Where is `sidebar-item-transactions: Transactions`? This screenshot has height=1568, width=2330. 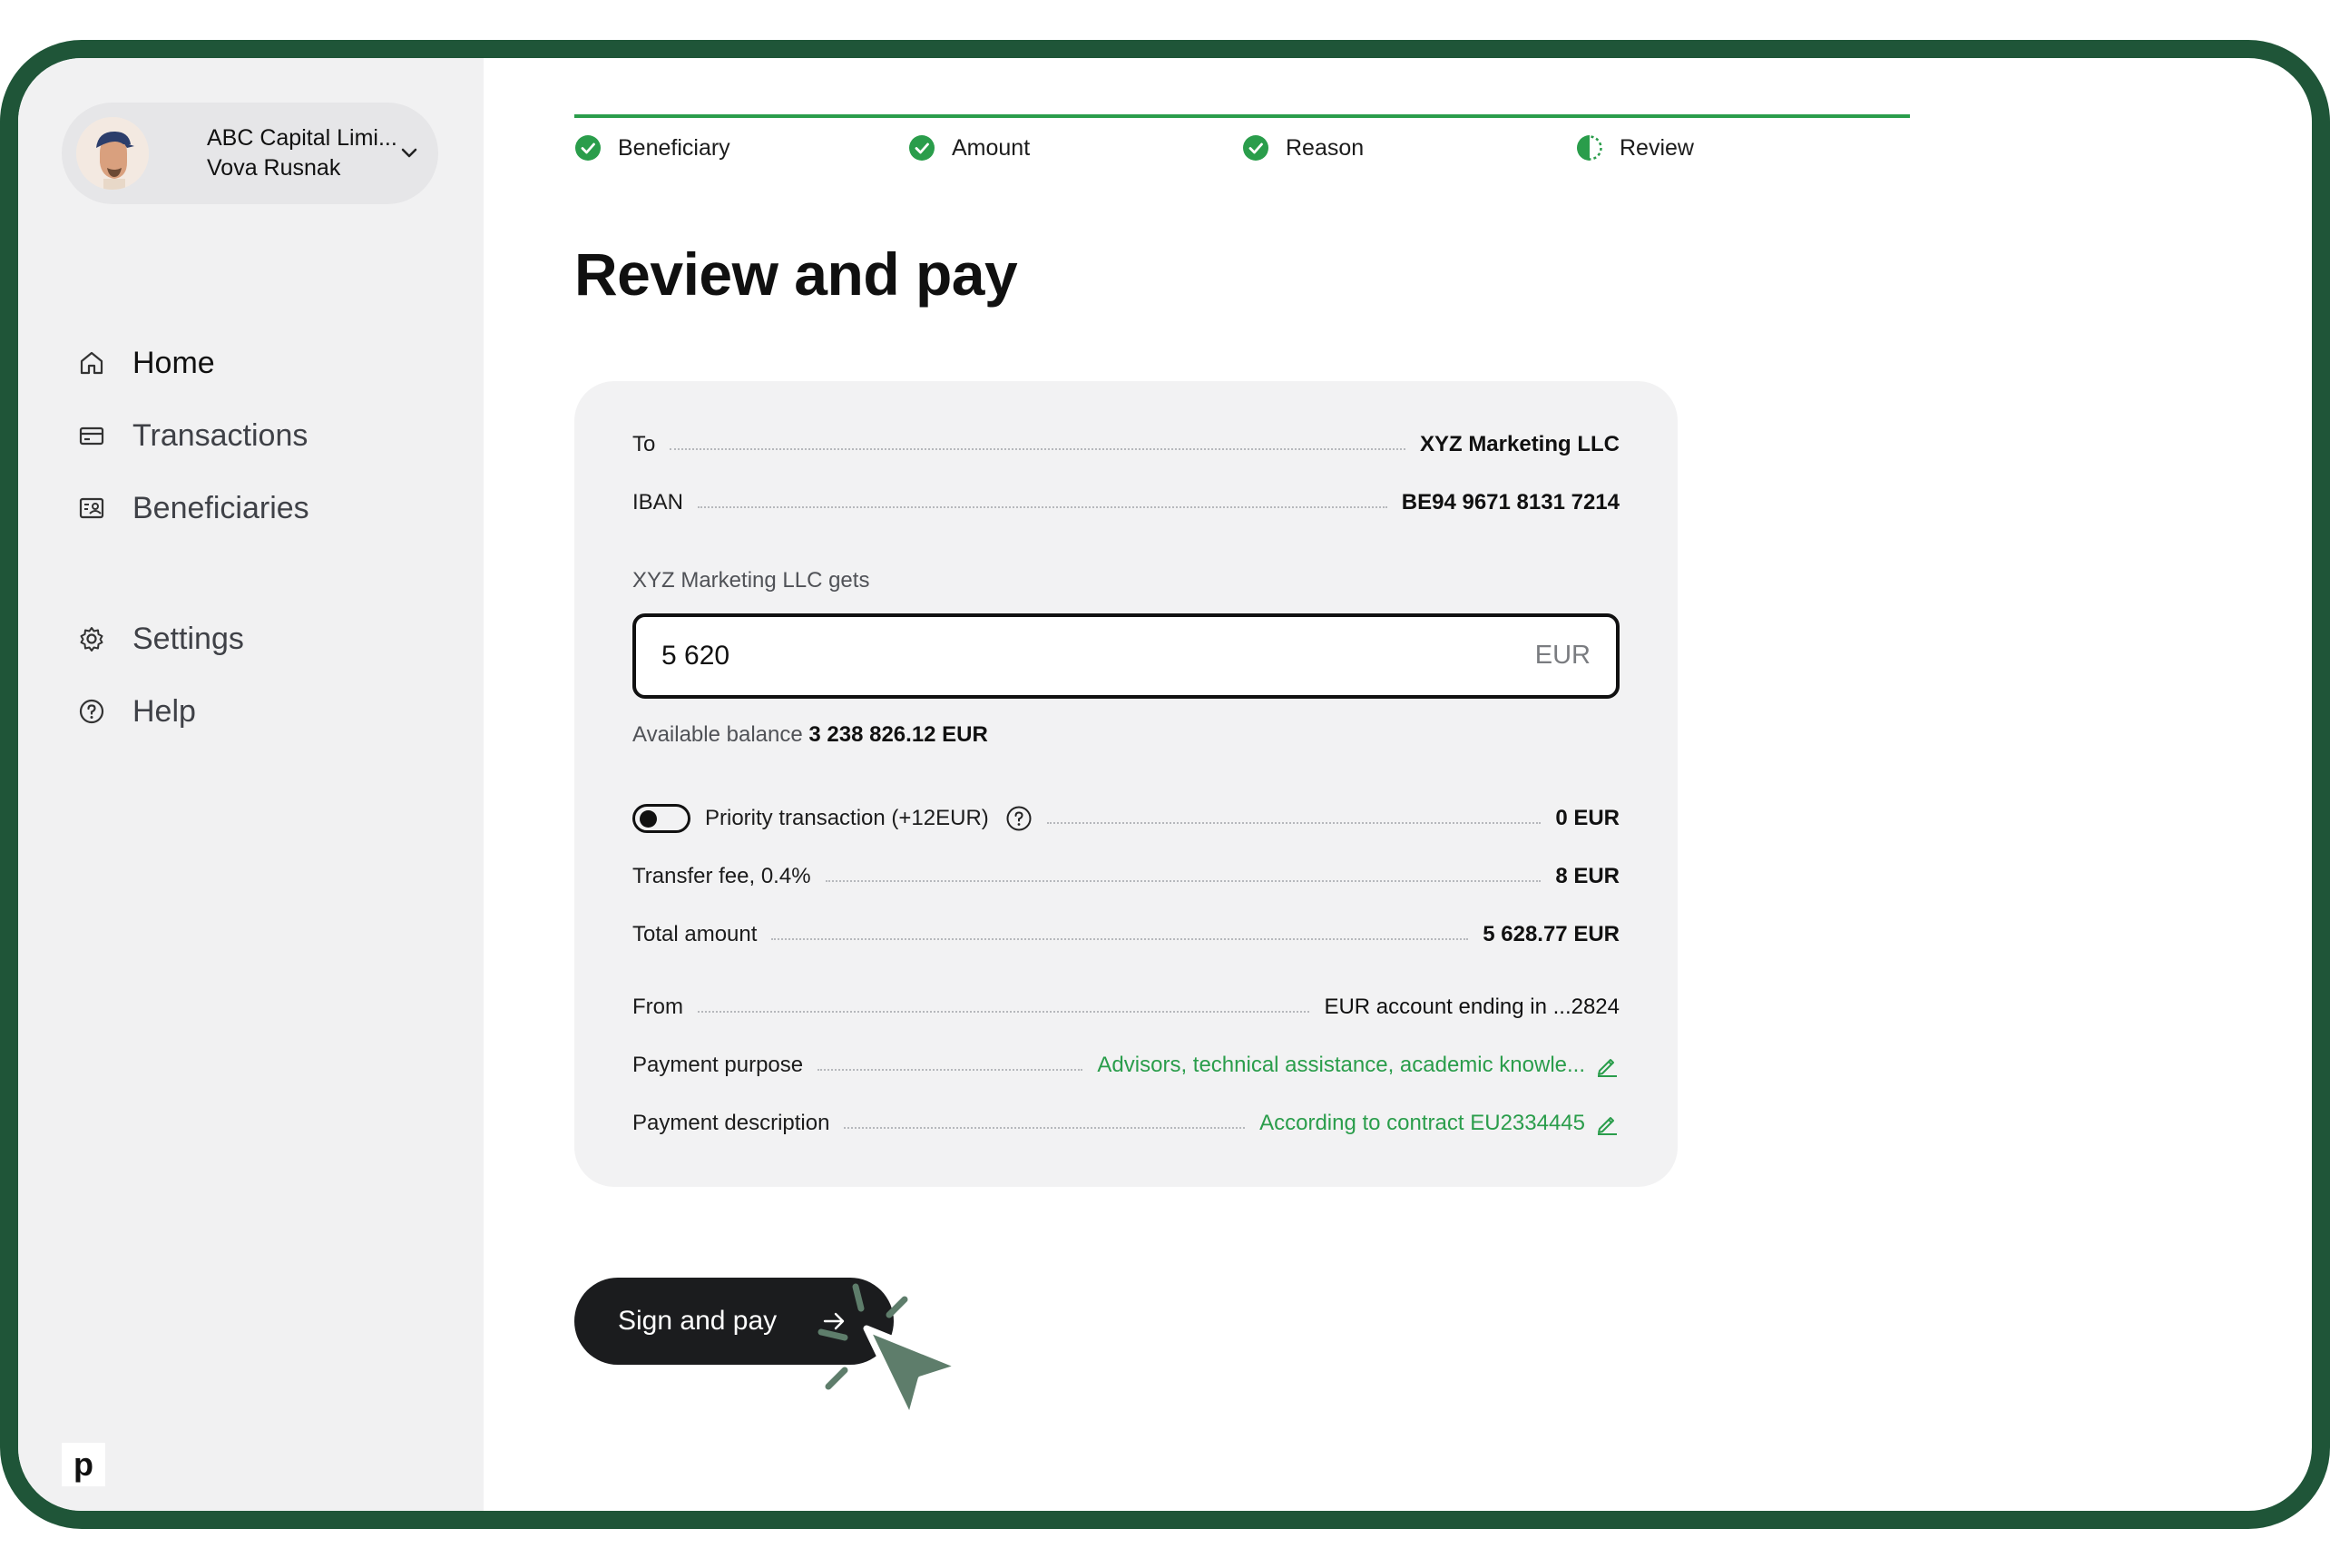 sidebar-item-transactions: Transactions is located at coordinates (192, 435).